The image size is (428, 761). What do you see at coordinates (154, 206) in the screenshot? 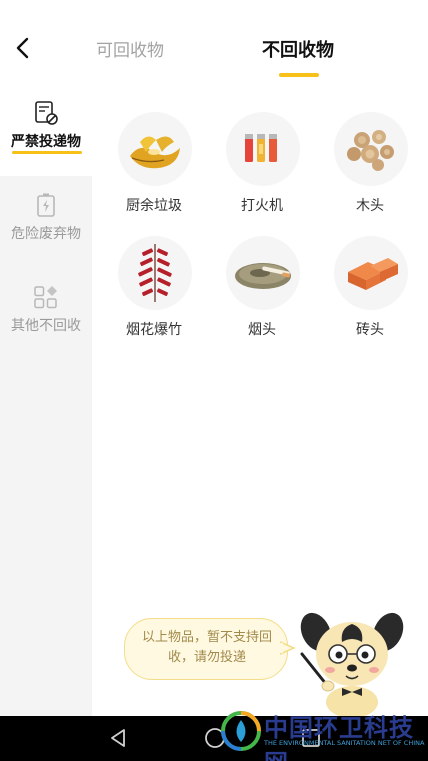
I see `item-label: 厨余垃圾` at bounding box center [154, 206].